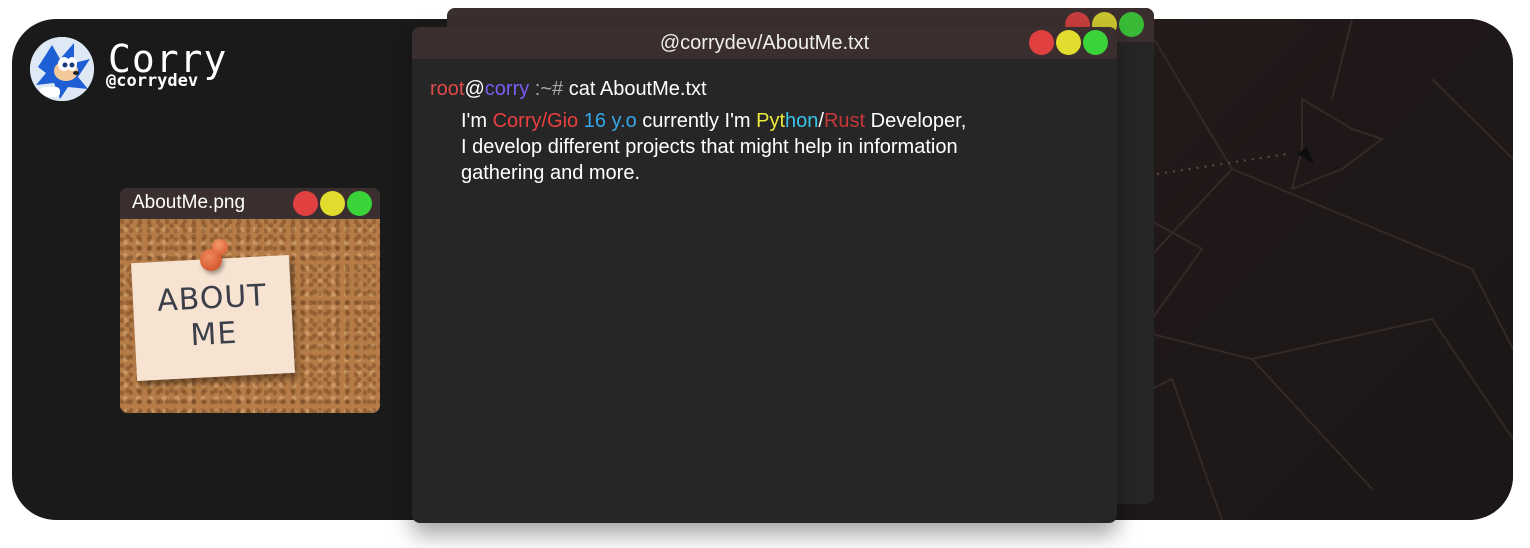 The image size is (1530, 548). What do you see at coordinates (802, 121) in the screenshot?
I see `output-python-part2: hon` at bounding box center [802, 121].